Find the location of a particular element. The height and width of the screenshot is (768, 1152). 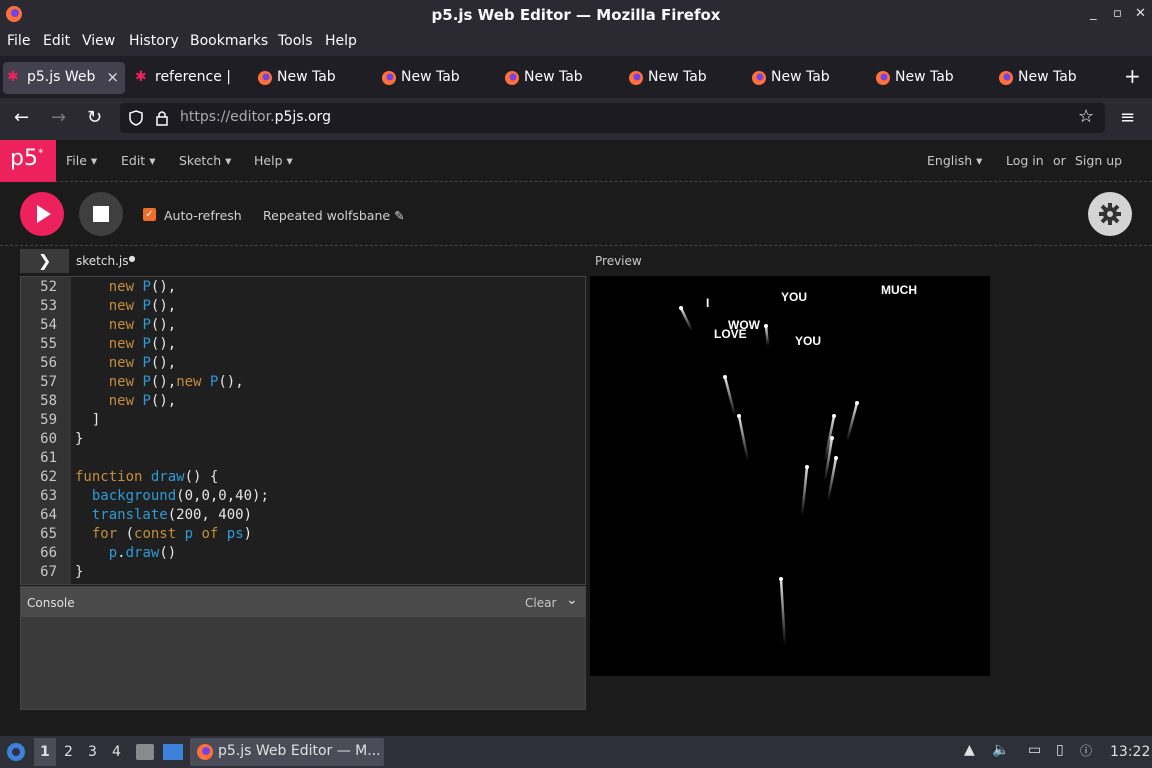

p5-menu-edit: Edit ▾ is located at coordinates (138, 160).